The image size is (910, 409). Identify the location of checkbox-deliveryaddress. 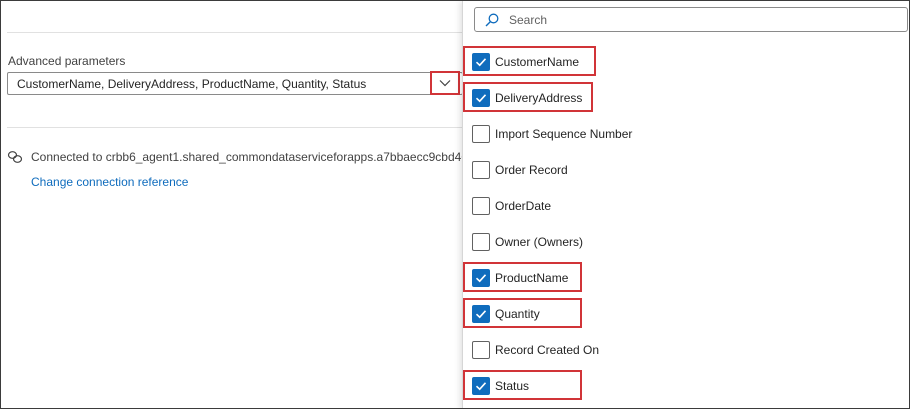
(481, 98).